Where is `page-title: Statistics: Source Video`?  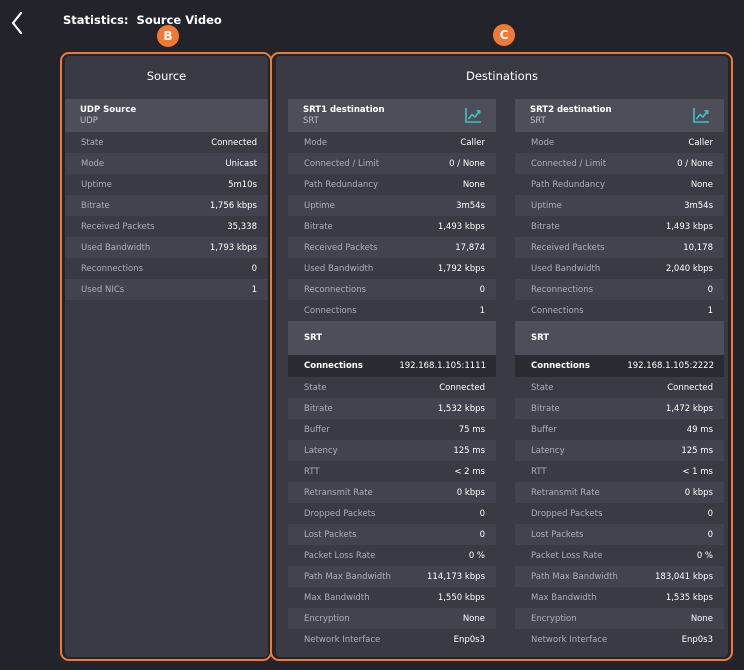
page-title: Statistics: Source Video is located at coordinates (142, 20).